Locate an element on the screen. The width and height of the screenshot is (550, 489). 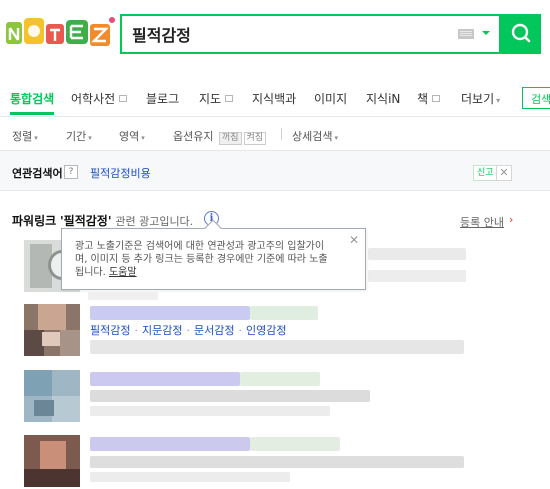
tab-label: 책 is located at coordinates (423, 99).